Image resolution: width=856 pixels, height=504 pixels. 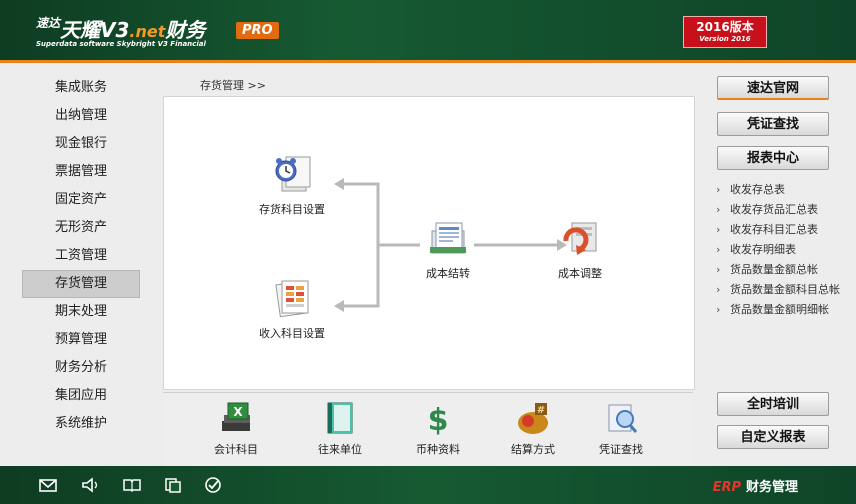 I want to click on node-cost-transfer: 成本结转, so click(x=448, y=249).